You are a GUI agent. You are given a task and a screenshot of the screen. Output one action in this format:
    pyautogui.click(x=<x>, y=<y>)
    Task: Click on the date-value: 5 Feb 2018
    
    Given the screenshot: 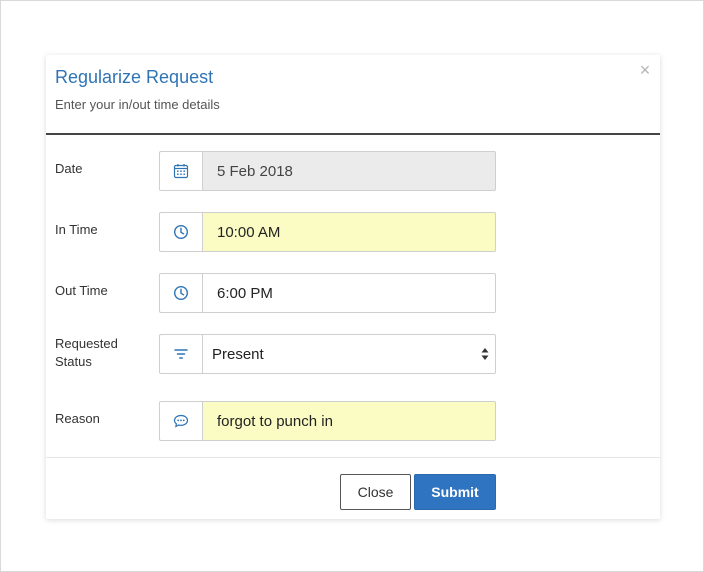 What is the action you would take?
    pyautogui.click(x=255, y=171)
    